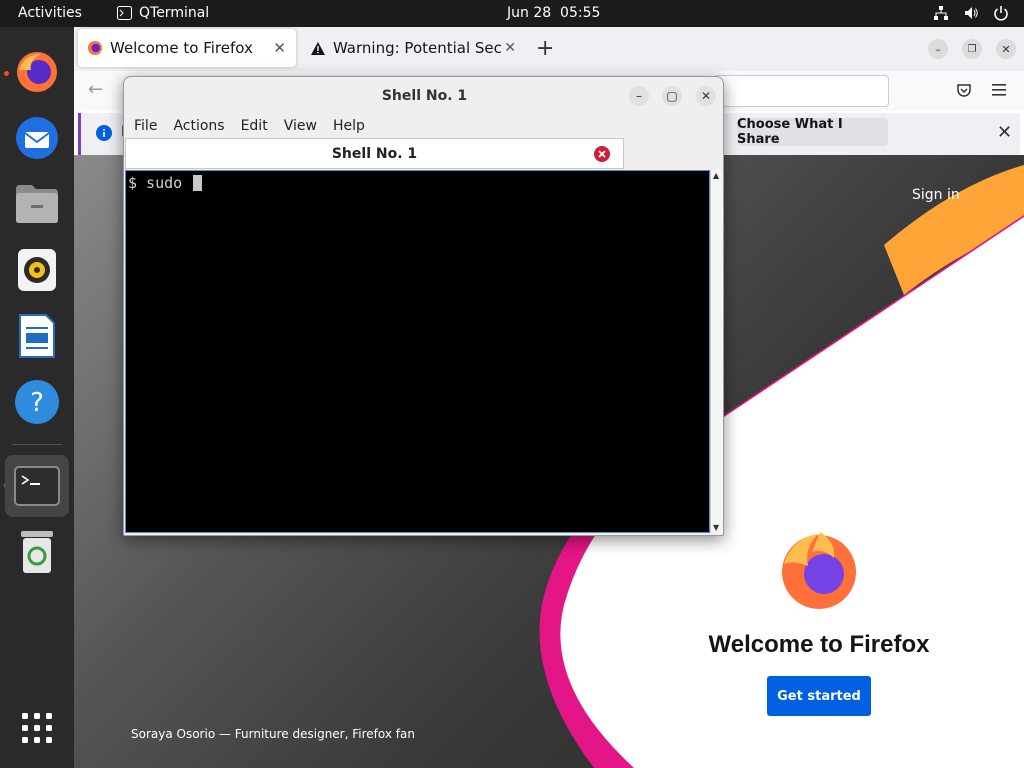 The height and width of the screenshot is (768, 1024). I want to click on info-icon, so click(104, 133).